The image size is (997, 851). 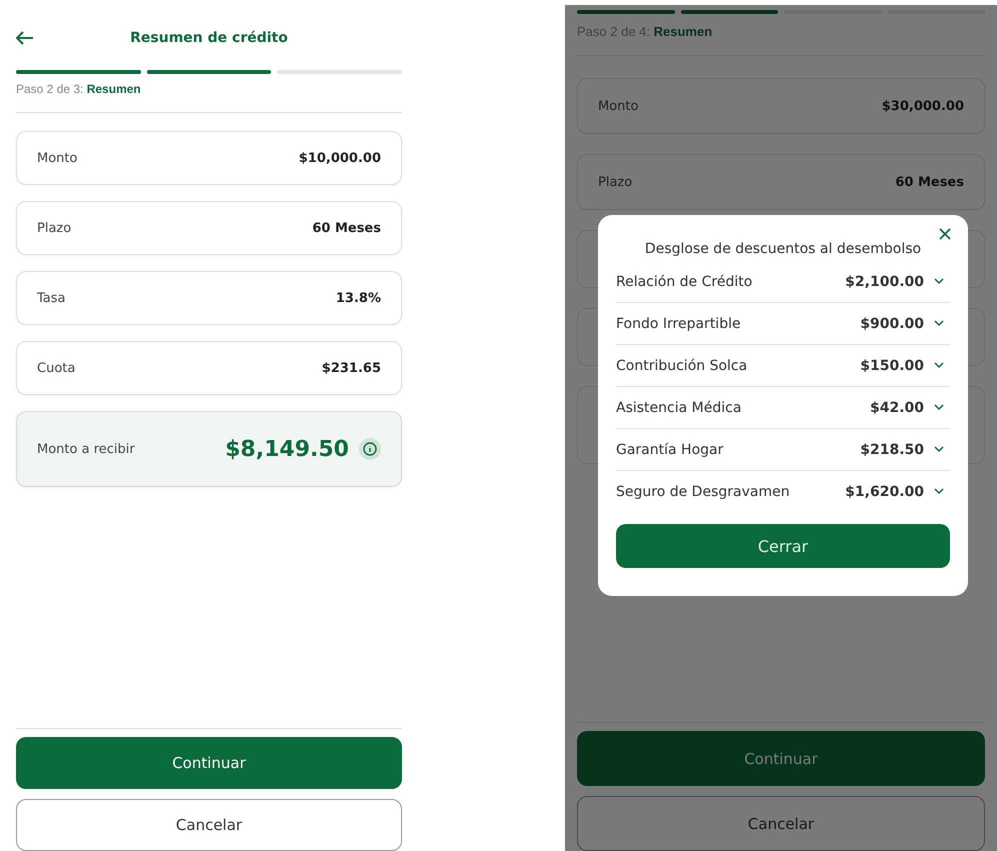 What do you see at coordinates (351, 368) in the screenshot?
I see `card-value: $231.65` at bounding box center [351, 368].